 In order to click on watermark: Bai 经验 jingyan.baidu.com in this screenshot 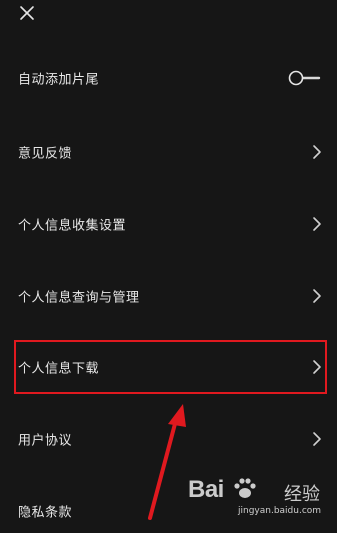, I will do `click(258, 498)`.